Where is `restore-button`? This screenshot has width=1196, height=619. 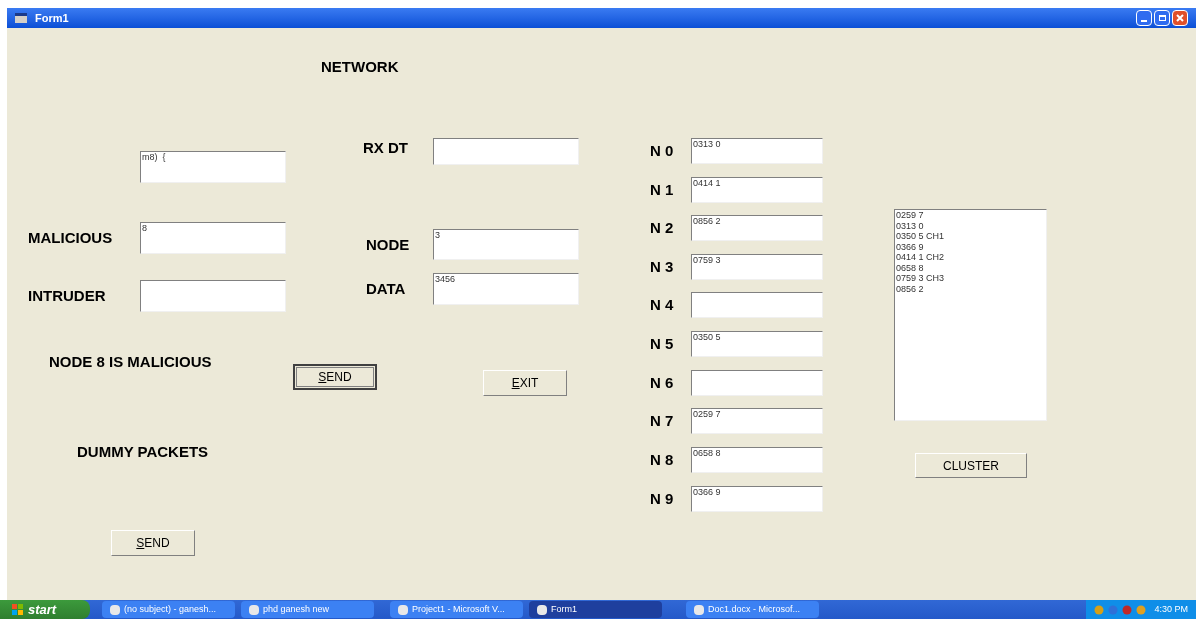 restore-button is located at coordinates (1162, 18).